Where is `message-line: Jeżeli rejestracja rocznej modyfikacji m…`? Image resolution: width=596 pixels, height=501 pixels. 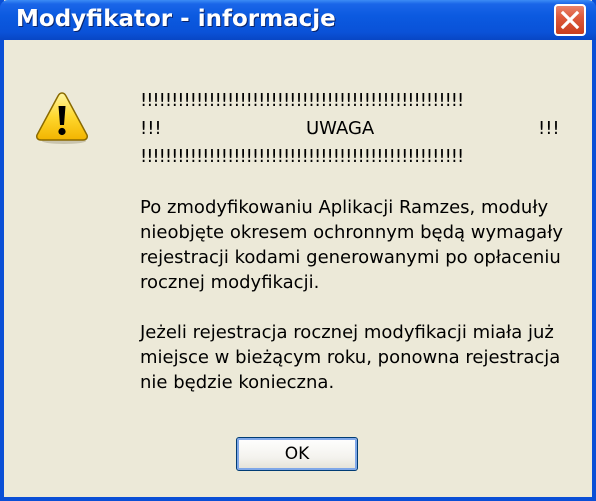 message-line: Jeżeli rejestracja rocznej modyfikacji m… is located at coordinates (347, 332).